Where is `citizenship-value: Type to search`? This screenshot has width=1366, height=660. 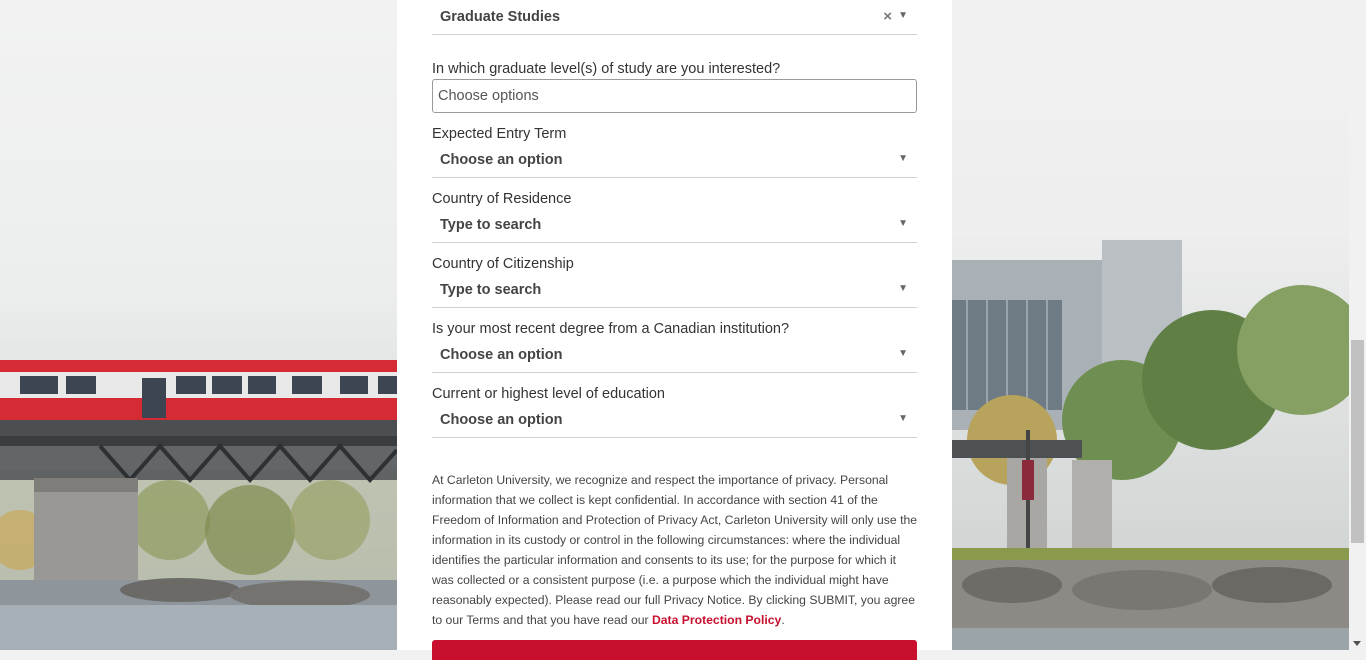 citizenship-value: Type to search is located at coordinates (491, 290).